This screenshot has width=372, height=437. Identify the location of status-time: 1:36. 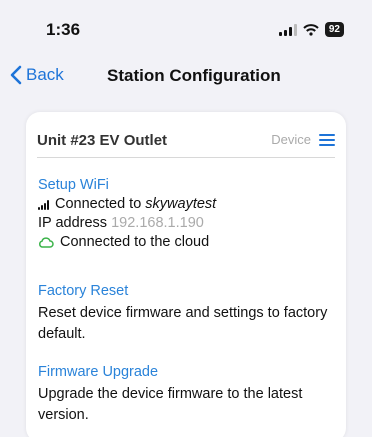
(63, 29).